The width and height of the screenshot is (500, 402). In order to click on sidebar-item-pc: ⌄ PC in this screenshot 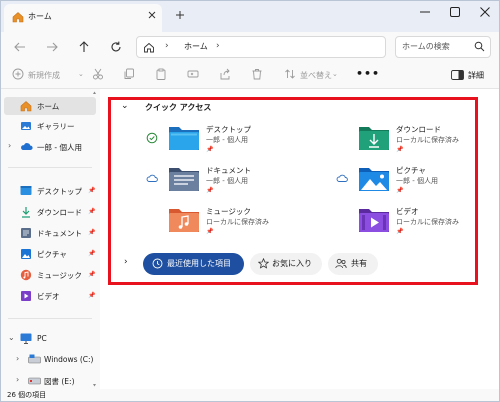, I will do `click(50, 339)`.